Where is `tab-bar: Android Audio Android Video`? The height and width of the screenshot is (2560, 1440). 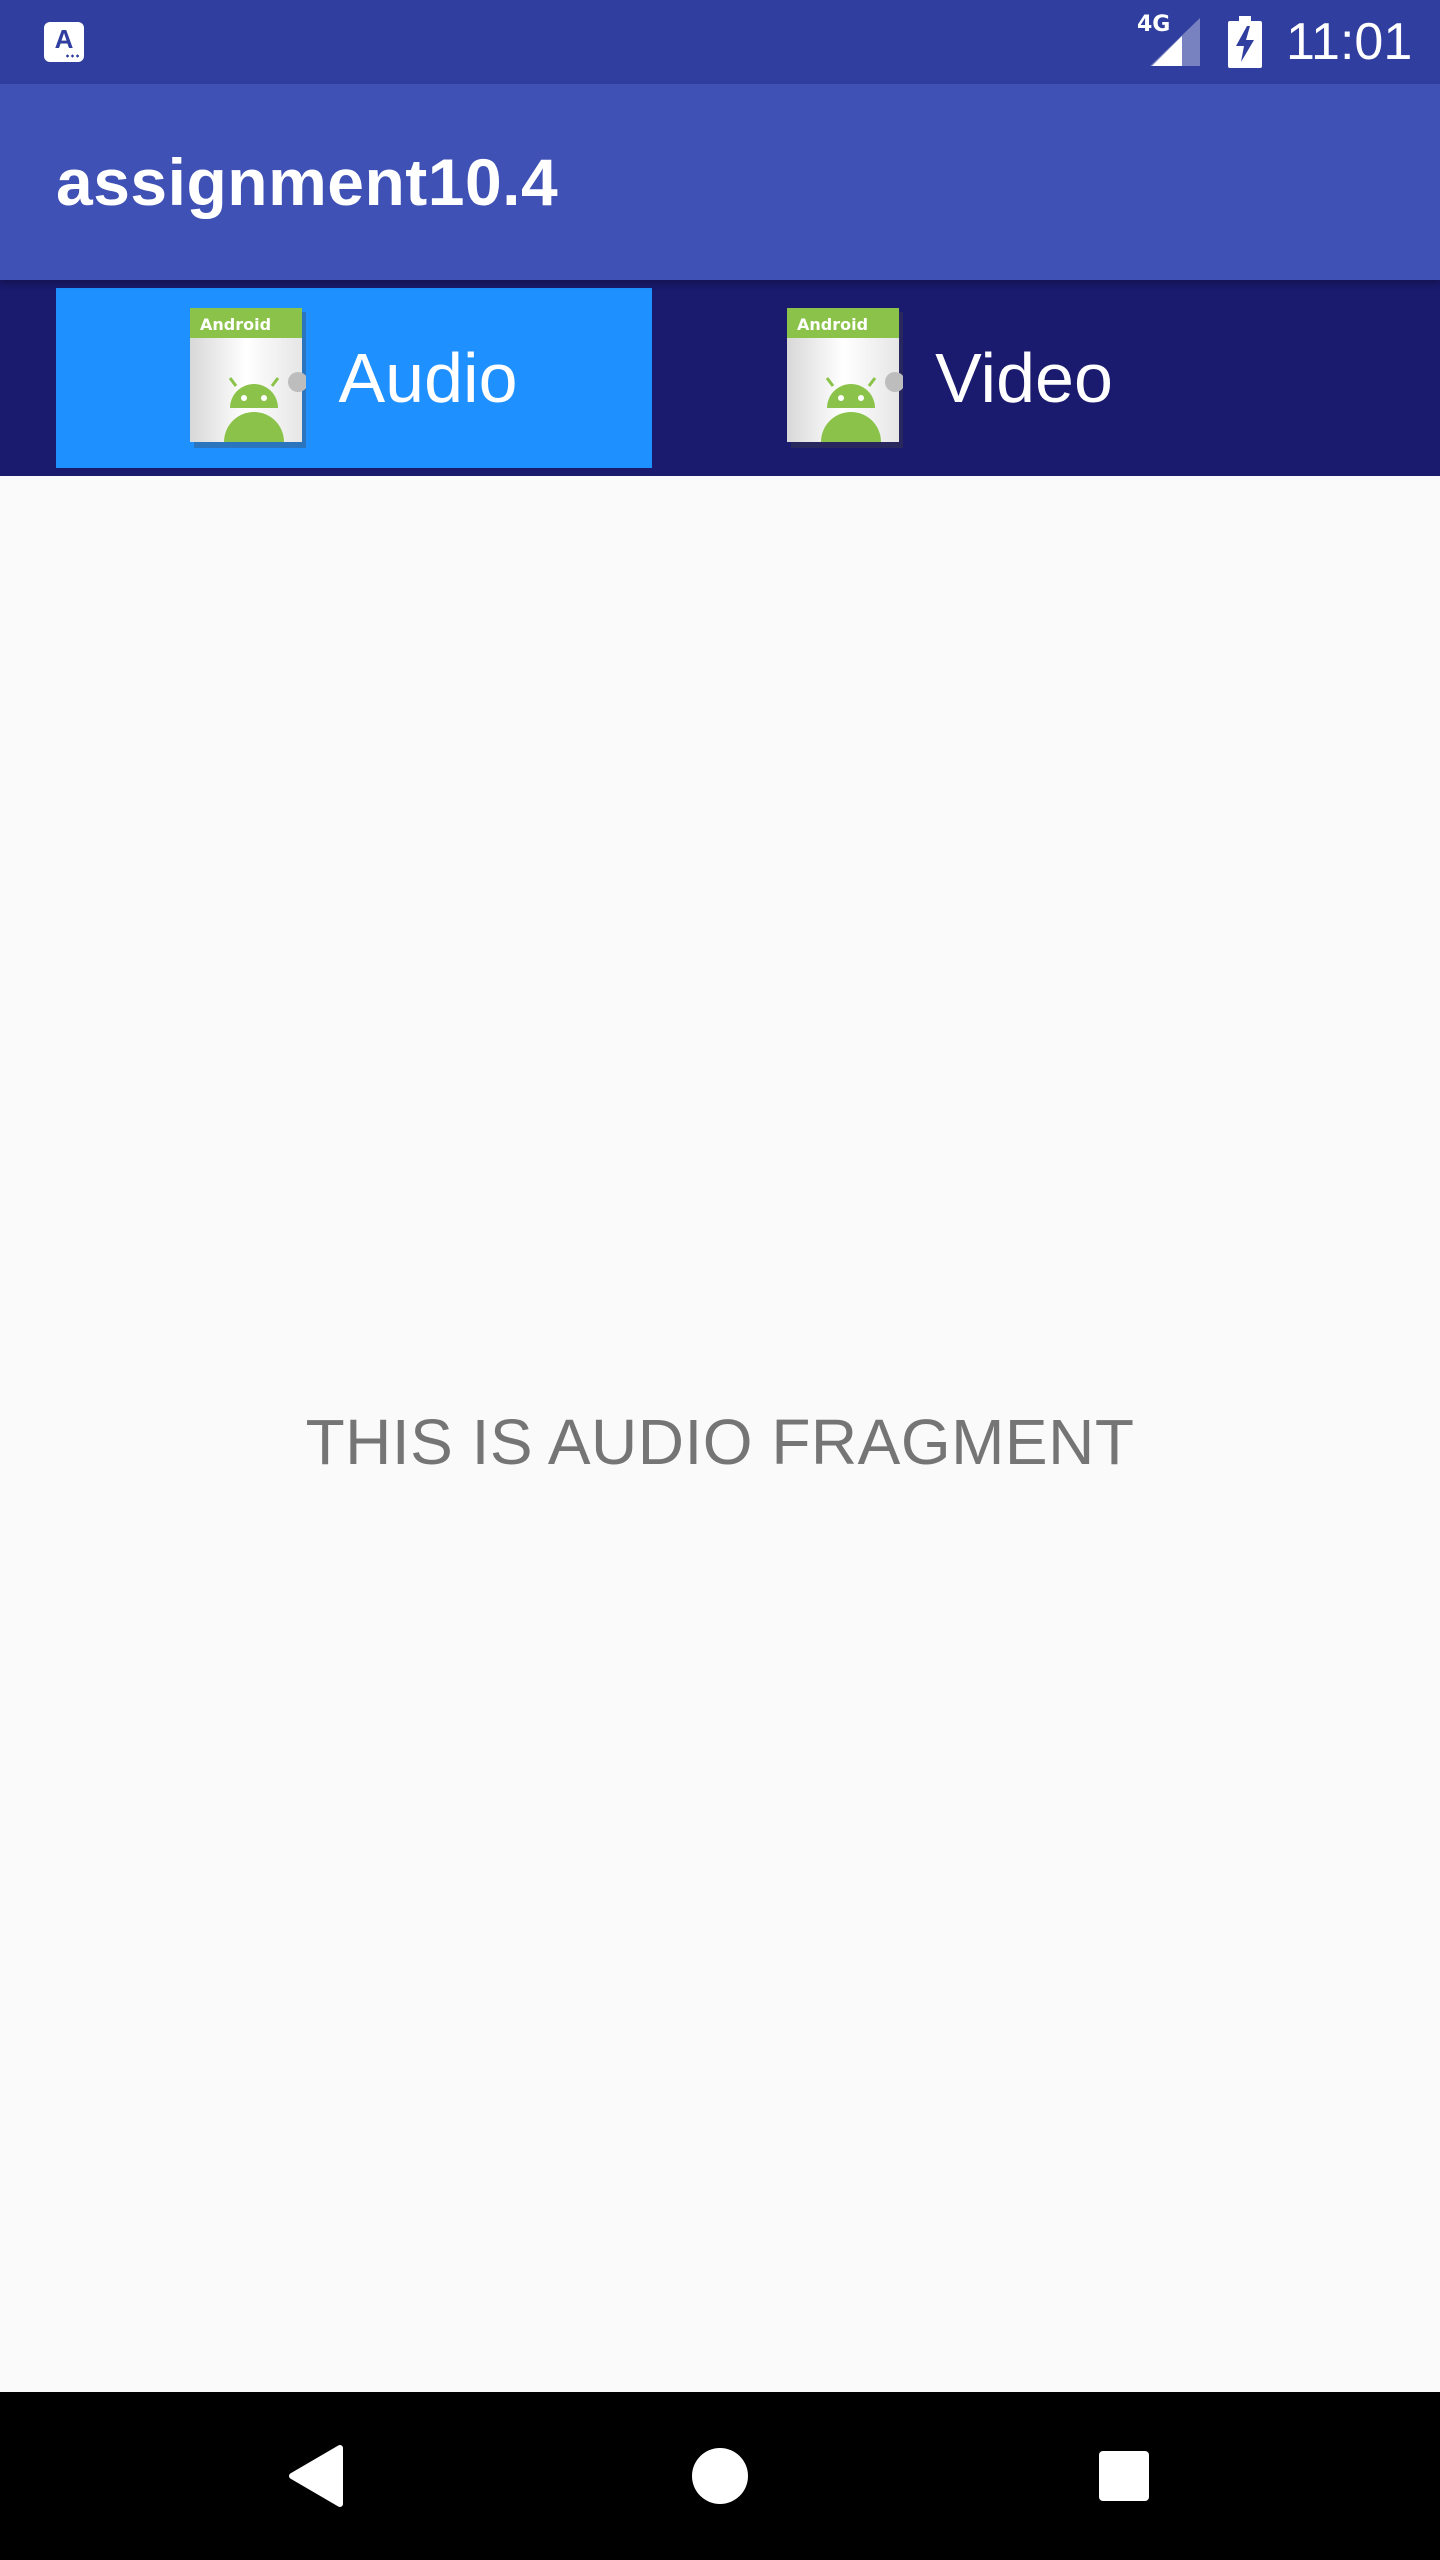
tab-bar: Android Audio Android Video is located at coordinates (720, 378).